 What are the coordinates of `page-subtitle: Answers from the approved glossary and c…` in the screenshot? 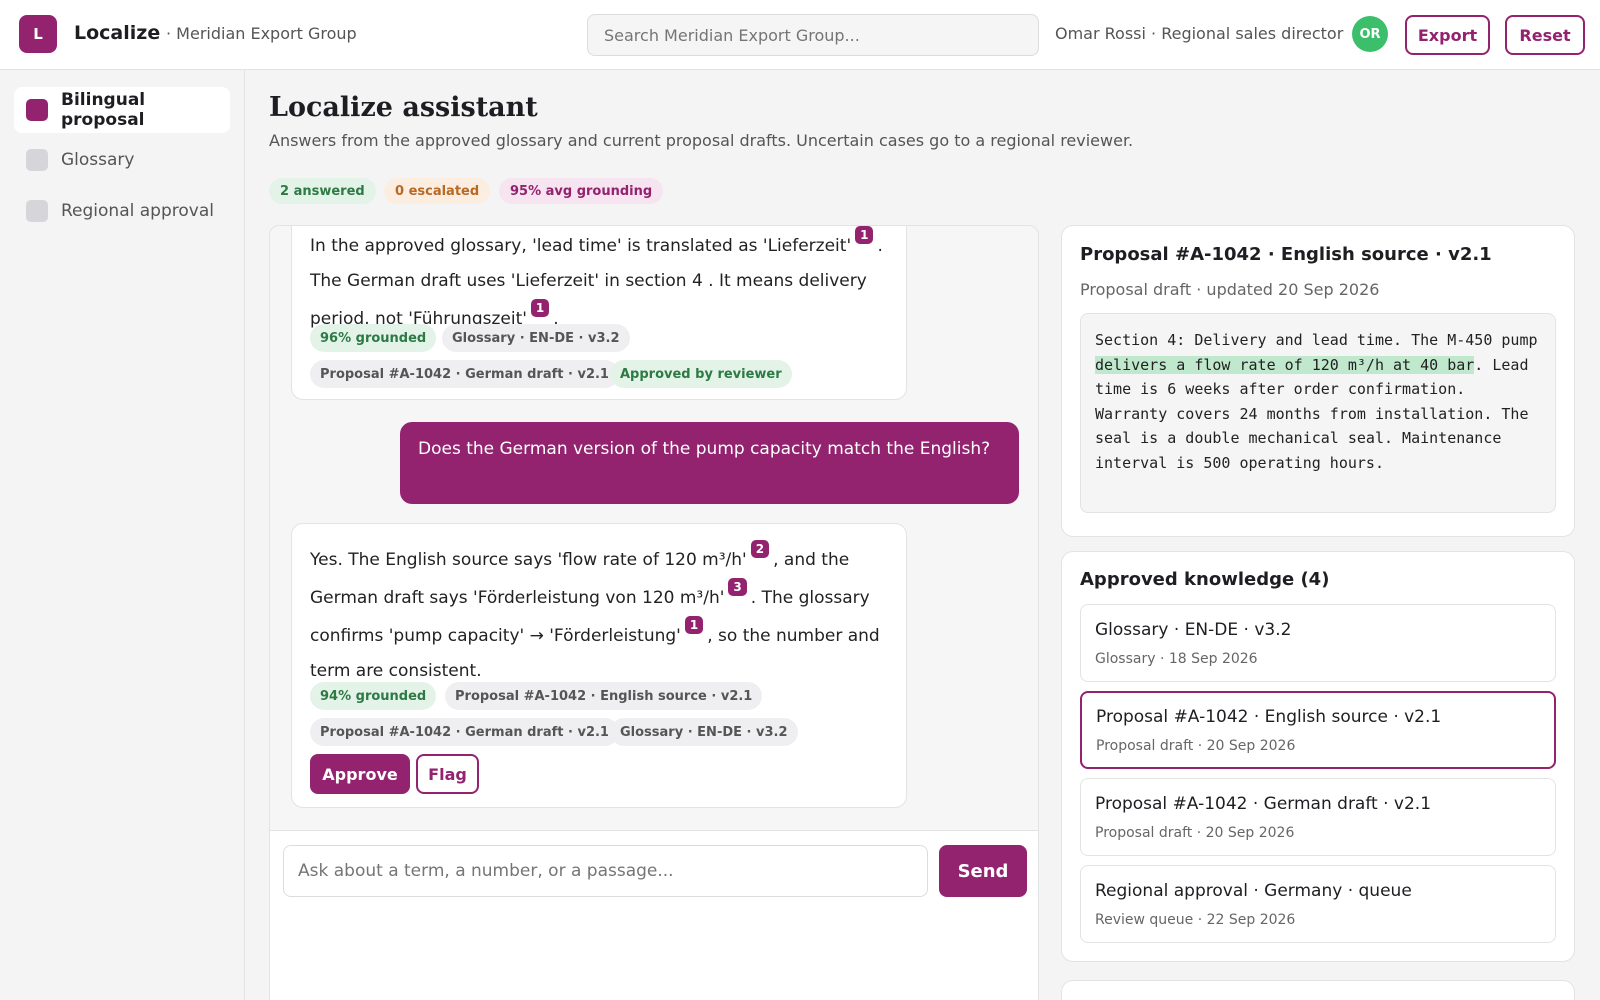 It's located at (701, 140).